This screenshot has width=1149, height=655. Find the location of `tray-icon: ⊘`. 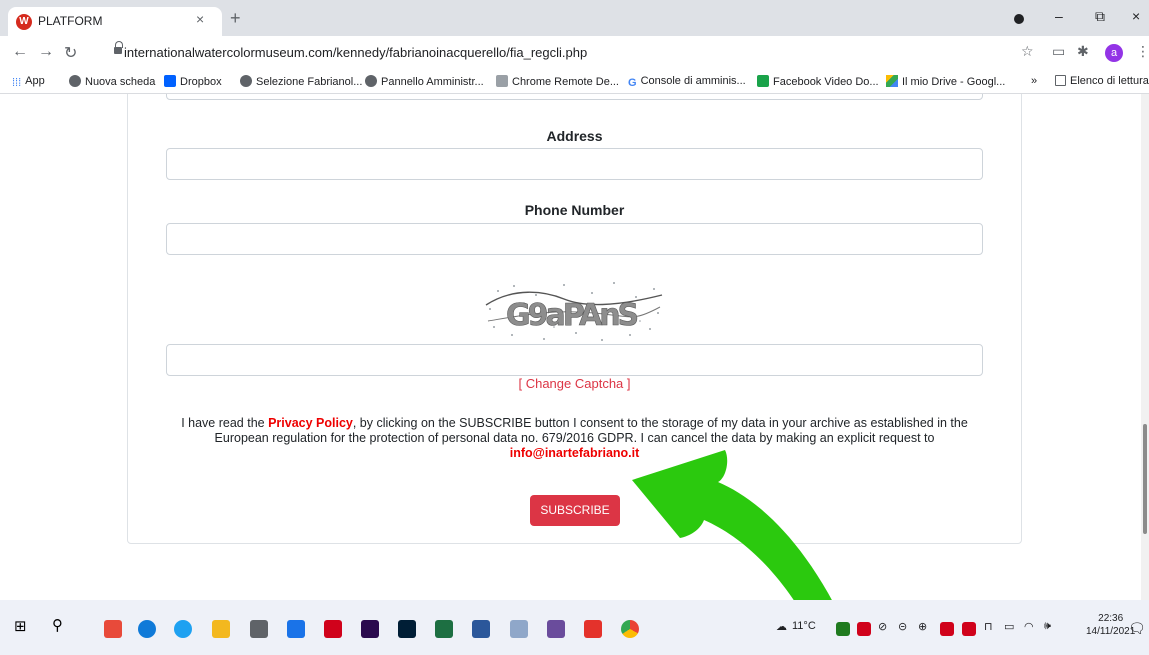

tray-icon: ⊘ is located at coordinates (882, 626).